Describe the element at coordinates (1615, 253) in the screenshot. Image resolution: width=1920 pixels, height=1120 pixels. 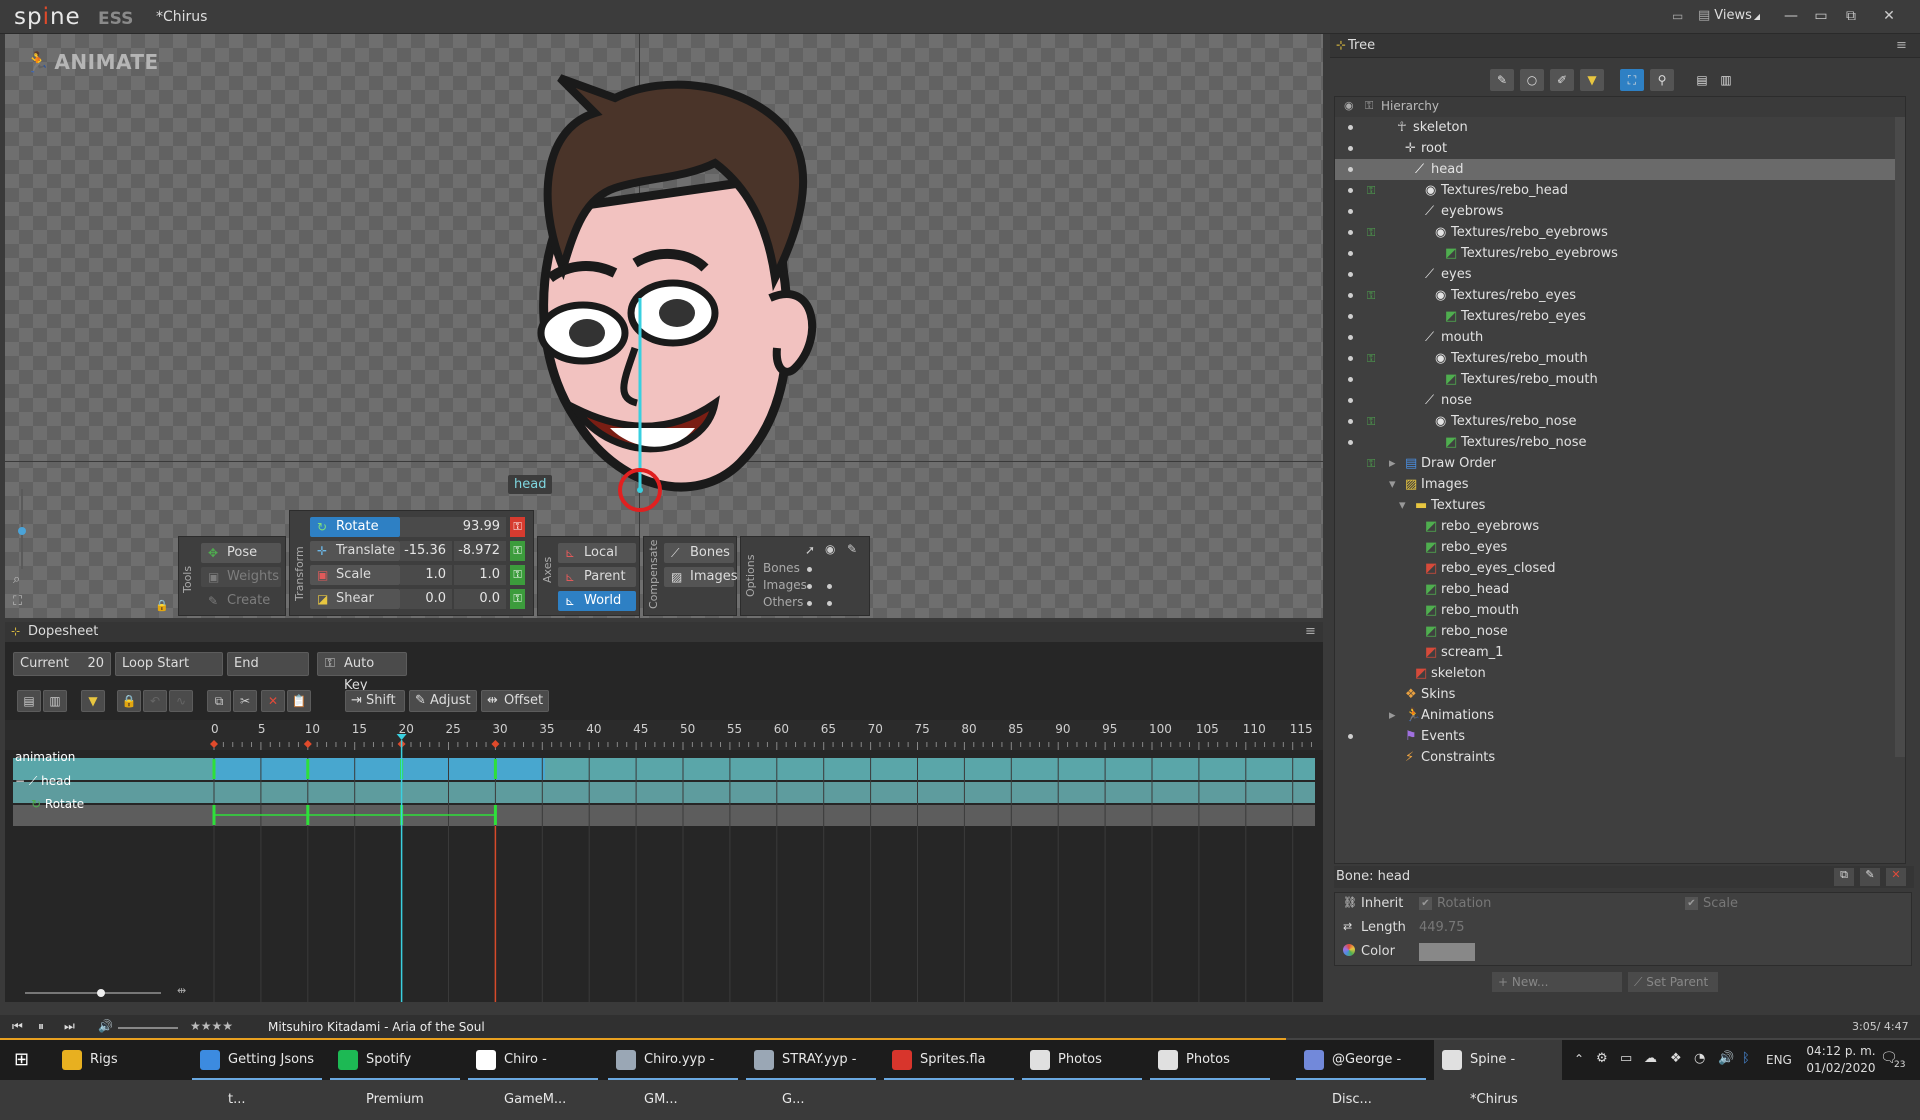
I see `tree-row-attachment-rebo-eyebrows: ◩ Textures/rebo_eyebrows` at that location.